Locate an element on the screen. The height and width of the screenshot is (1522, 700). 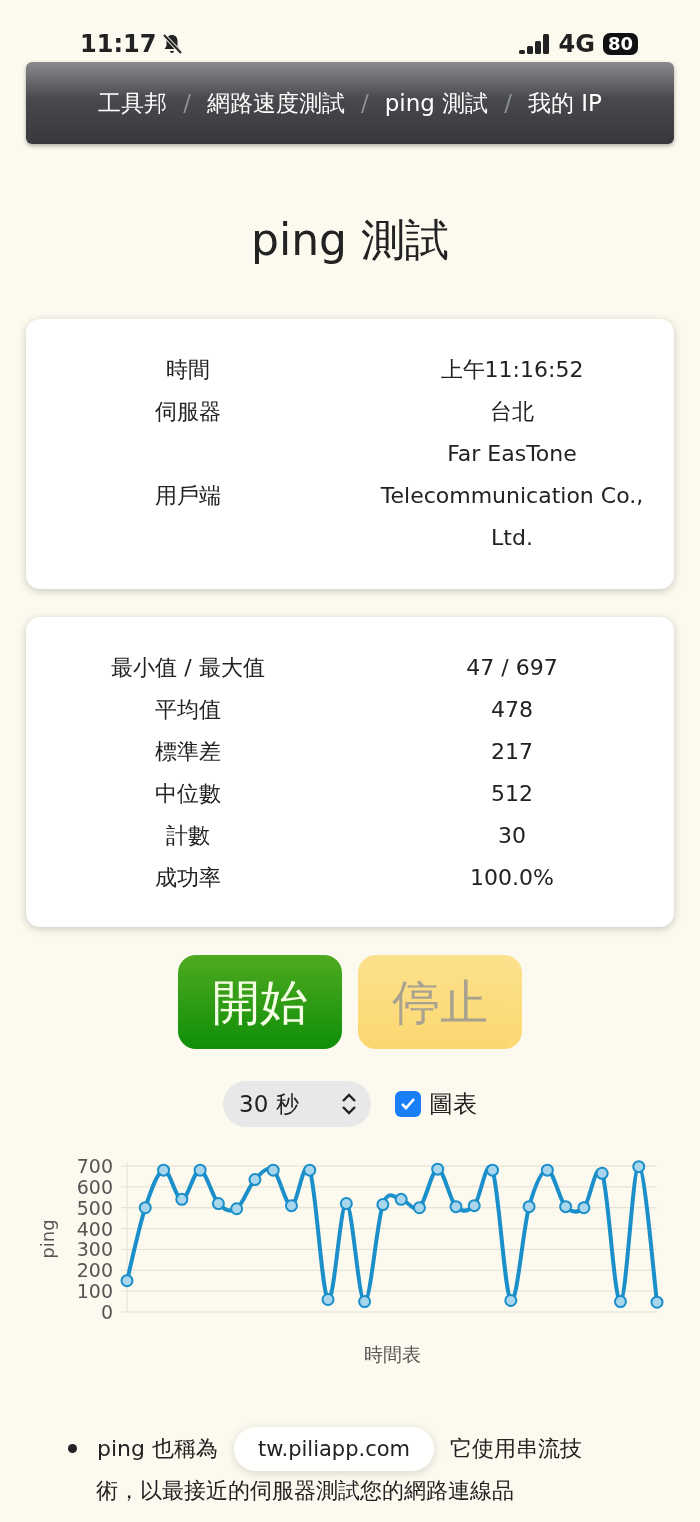
breadcrumb-link: 我的 IP is located at coordinates (564, 103).